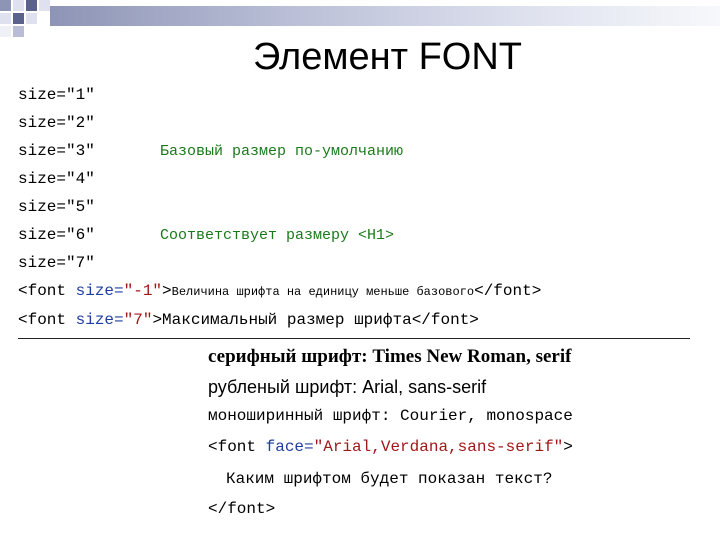  Describe the element at coordinates (387, 57) in the screenshot. I see `page-title: Элемент FONT` at that location.